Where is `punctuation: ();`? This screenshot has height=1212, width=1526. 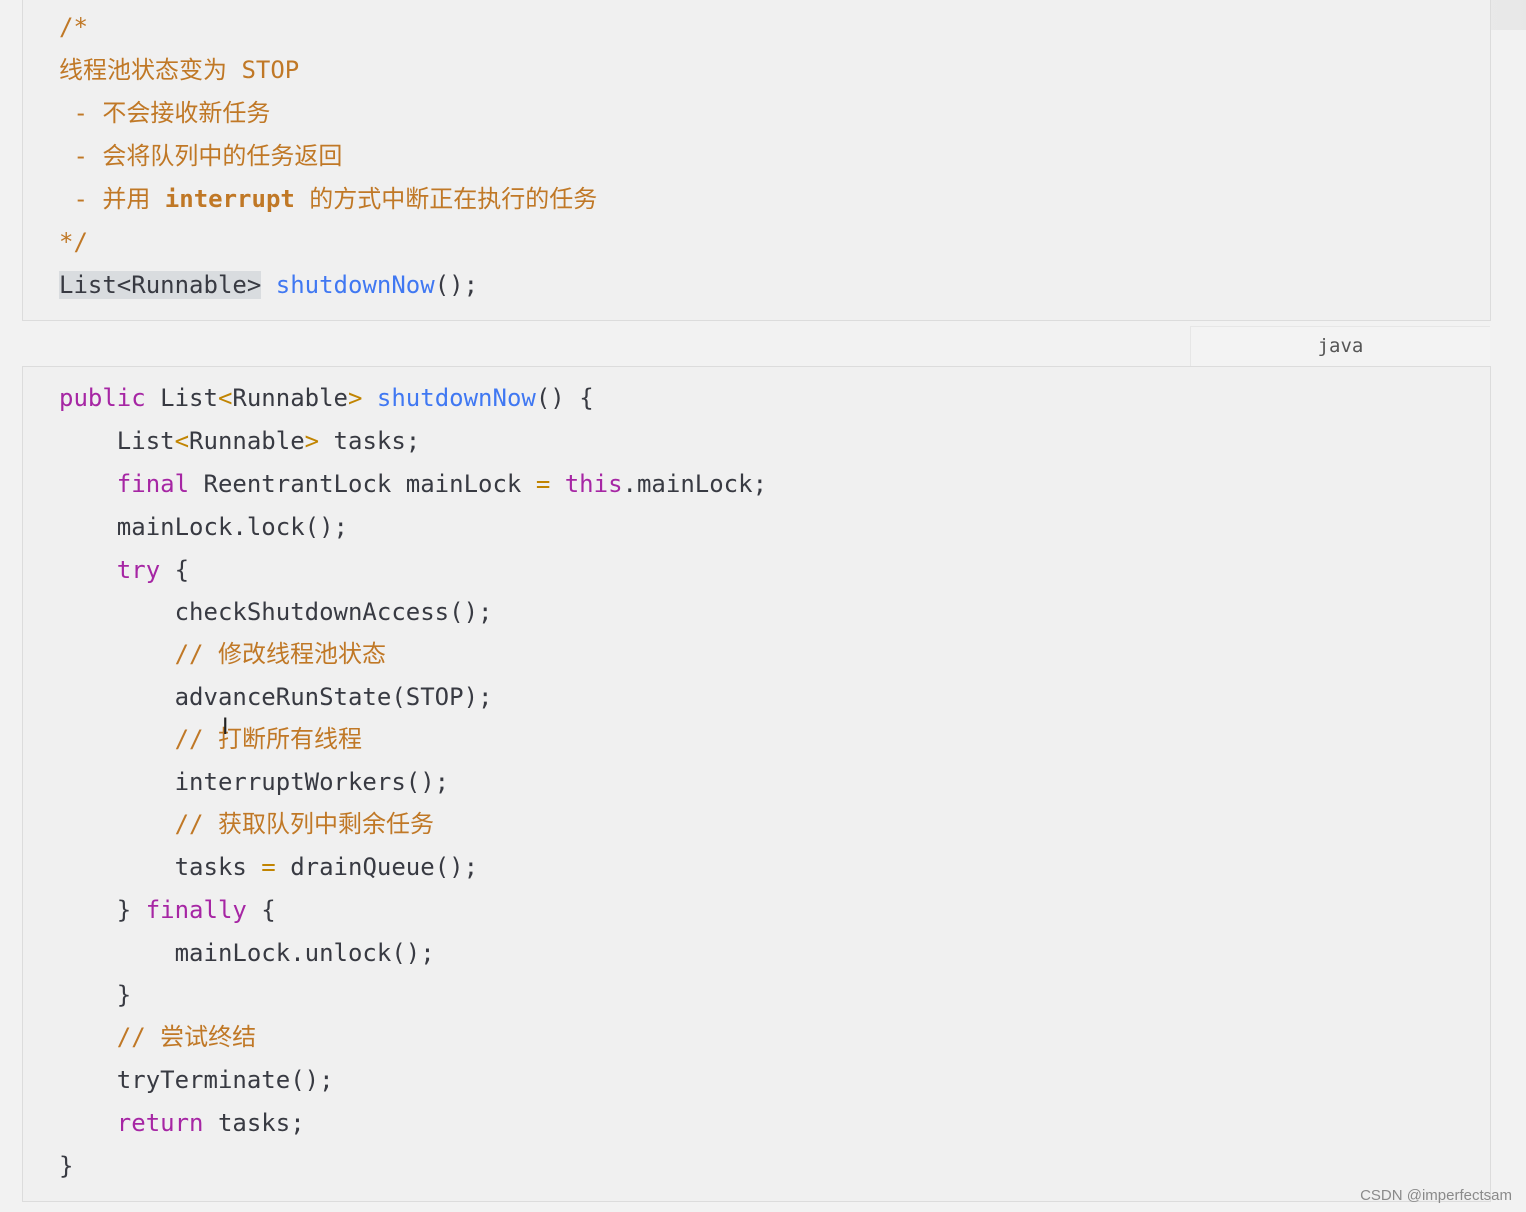
punctuation: (); is located at coordinates (456, 285).